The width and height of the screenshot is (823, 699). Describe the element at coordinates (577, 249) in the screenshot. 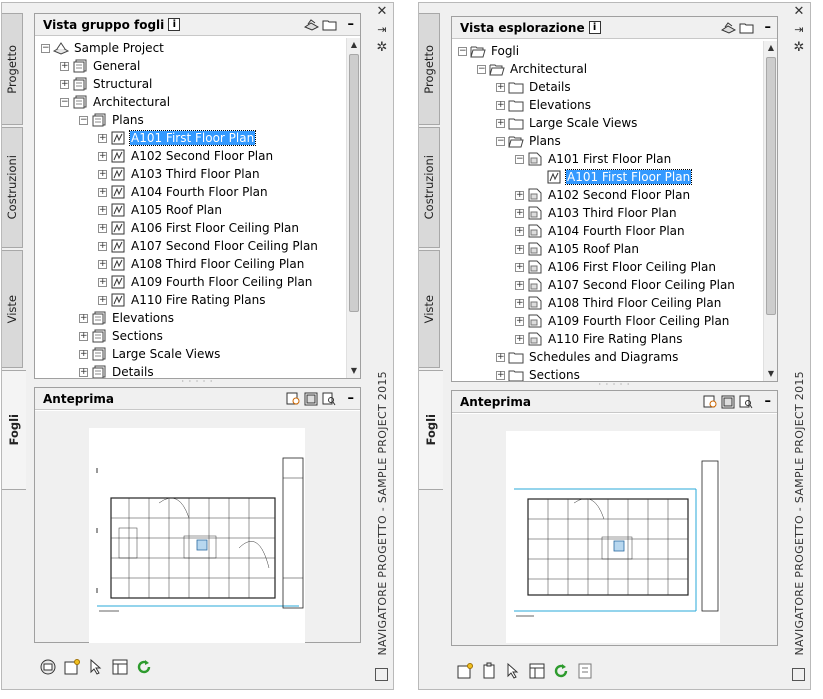

I see `tree-item: + A105 Roof Plan` at that location.